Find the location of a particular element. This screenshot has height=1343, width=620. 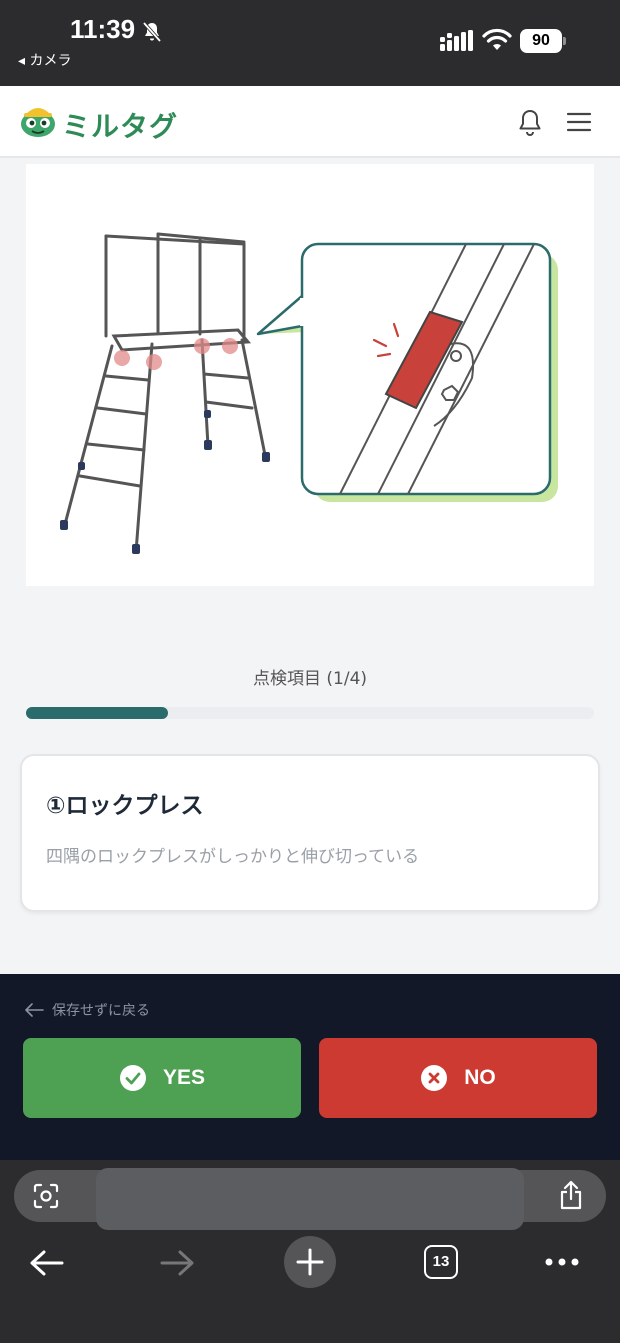

status-time: 11:39 is located at coordinates (103, 29).